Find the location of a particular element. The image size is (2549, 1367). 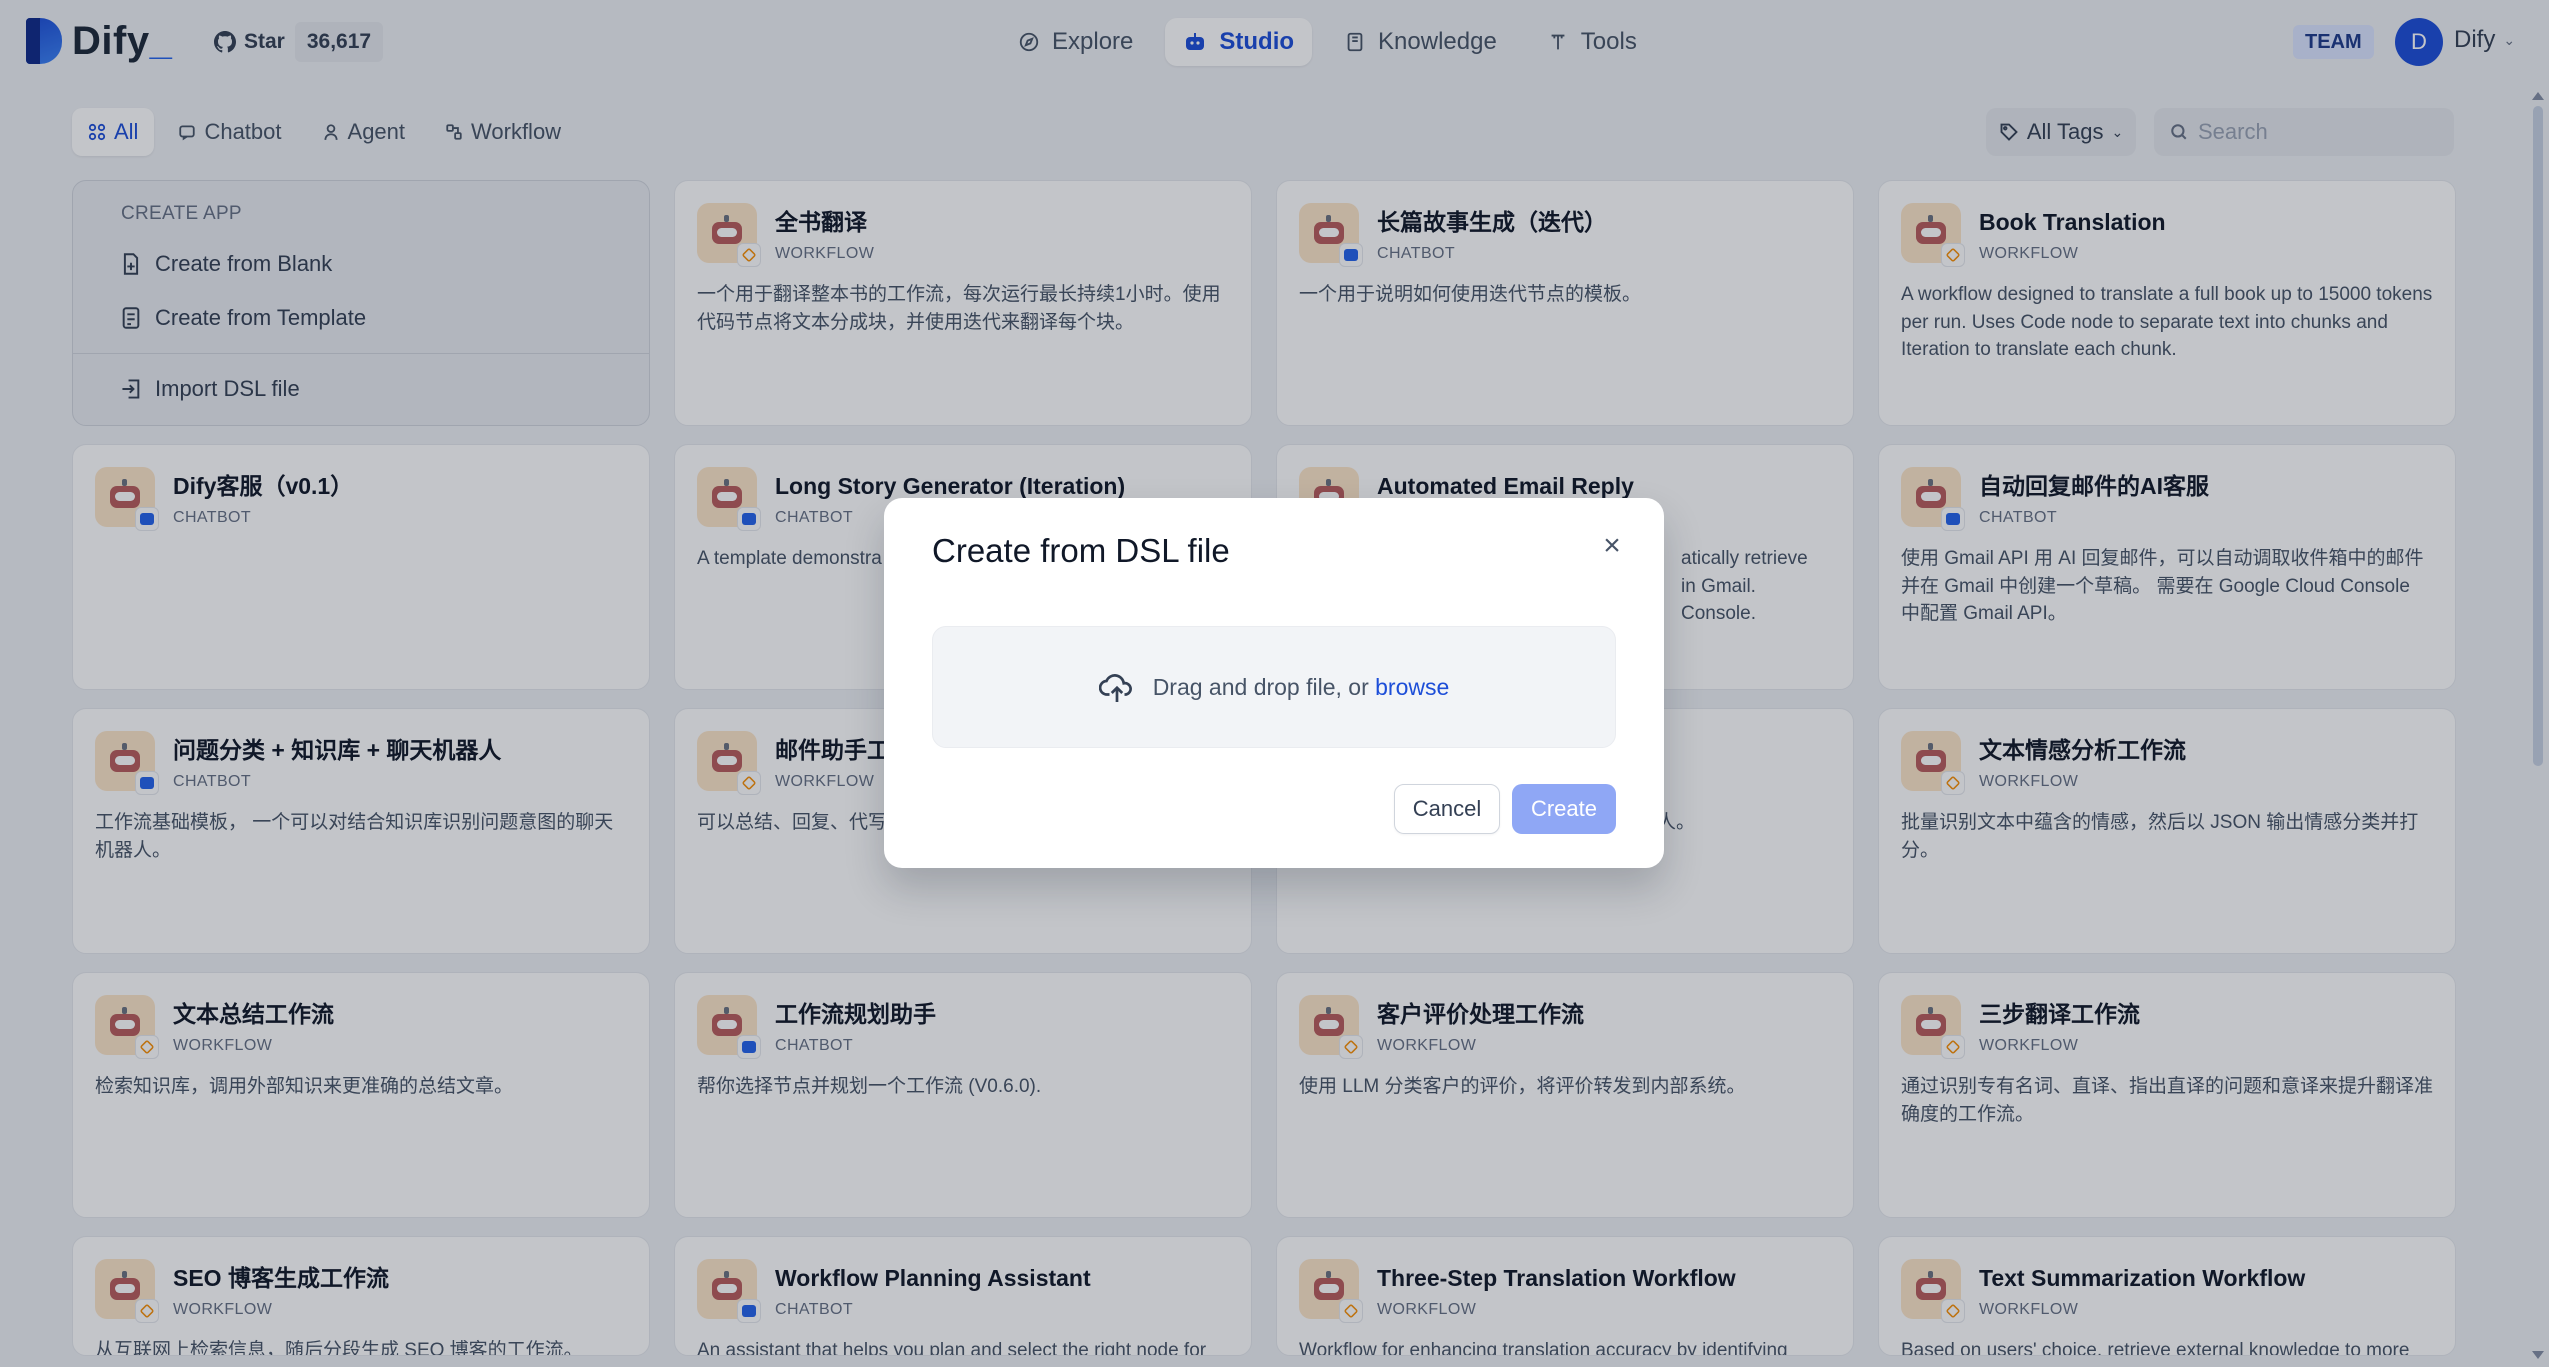

scroll-down-arrow is located at coordinates (2538, 1355).